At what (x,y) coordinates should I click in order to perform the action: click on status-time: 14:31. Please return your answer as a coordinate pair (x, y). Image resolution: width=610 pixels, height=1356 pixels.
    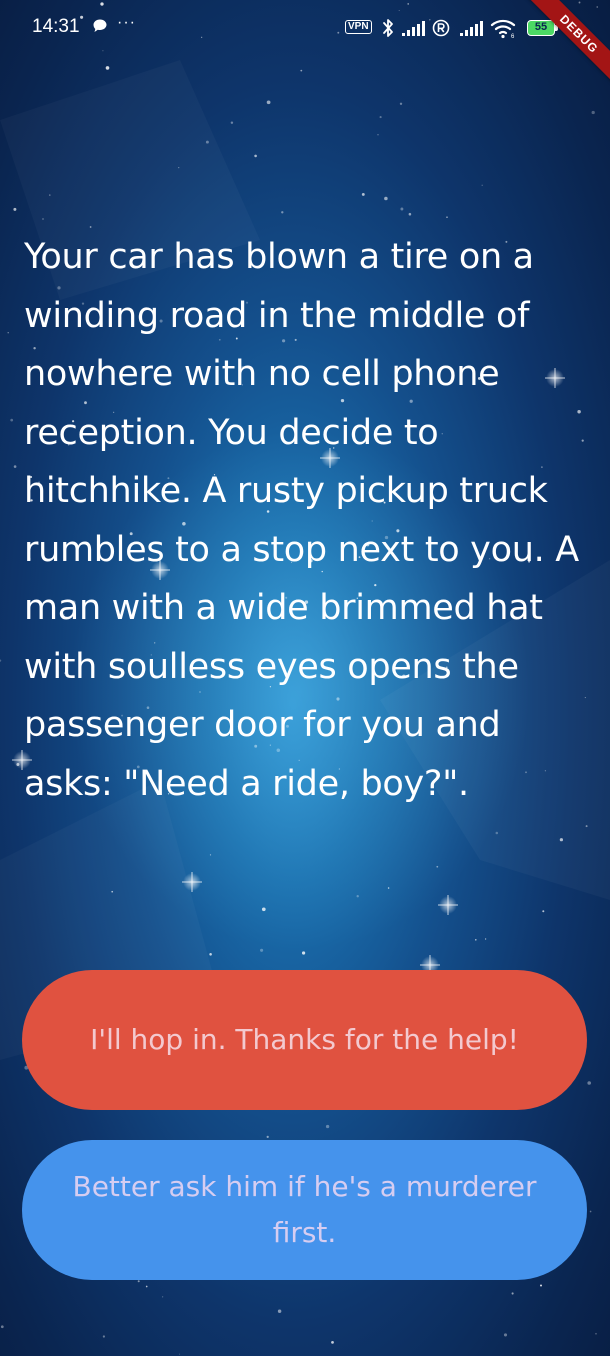
    Looking at the image, I should click on (56, 26).